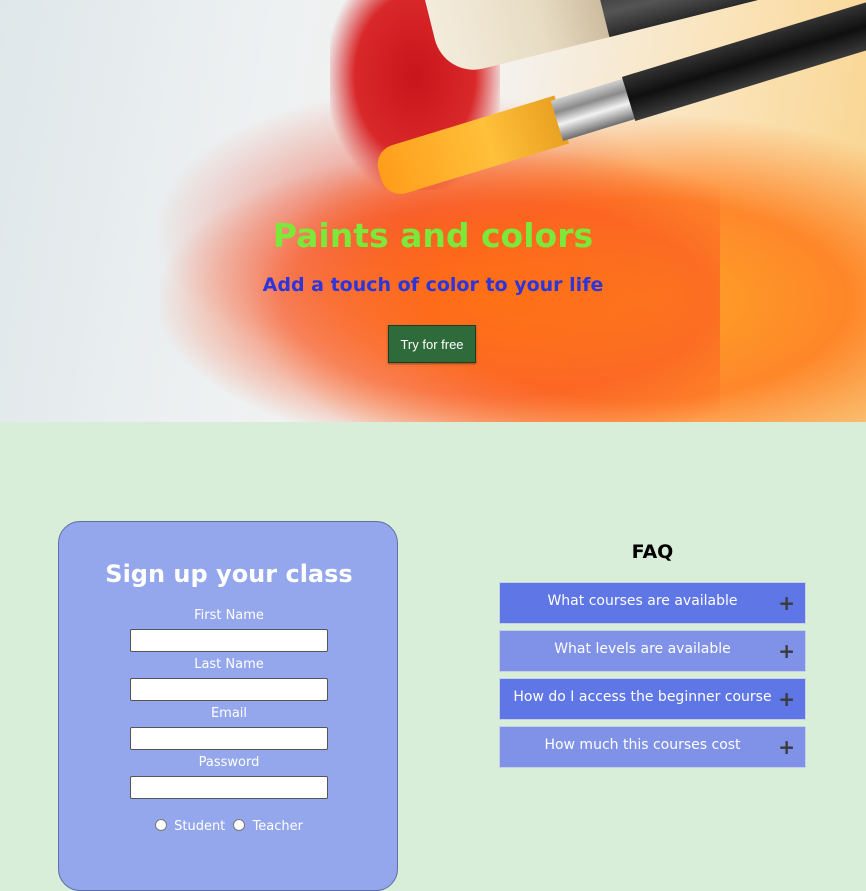 Image resolution: width=866 pixels, height=891 pixels. Describe the element at coordinates (652, 552) in the screenshot. I see `faq-title: FAQ` at that location.